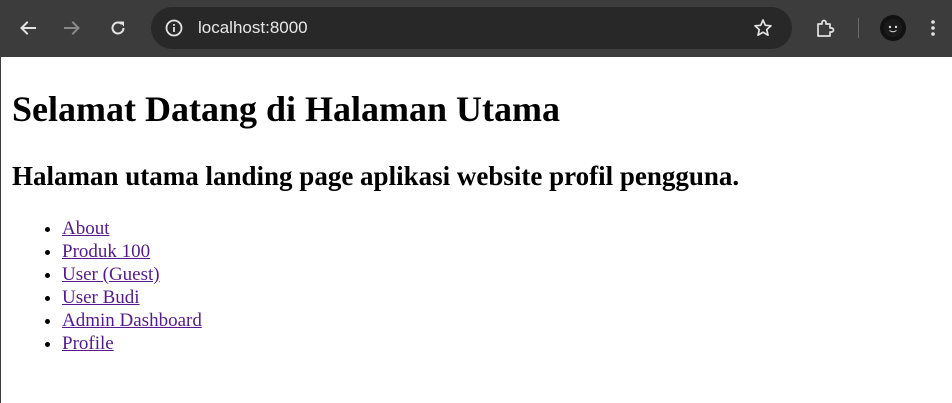 This screenshot has height=403, width=952. I want to click on list-item: Profile, so click(132, 343).